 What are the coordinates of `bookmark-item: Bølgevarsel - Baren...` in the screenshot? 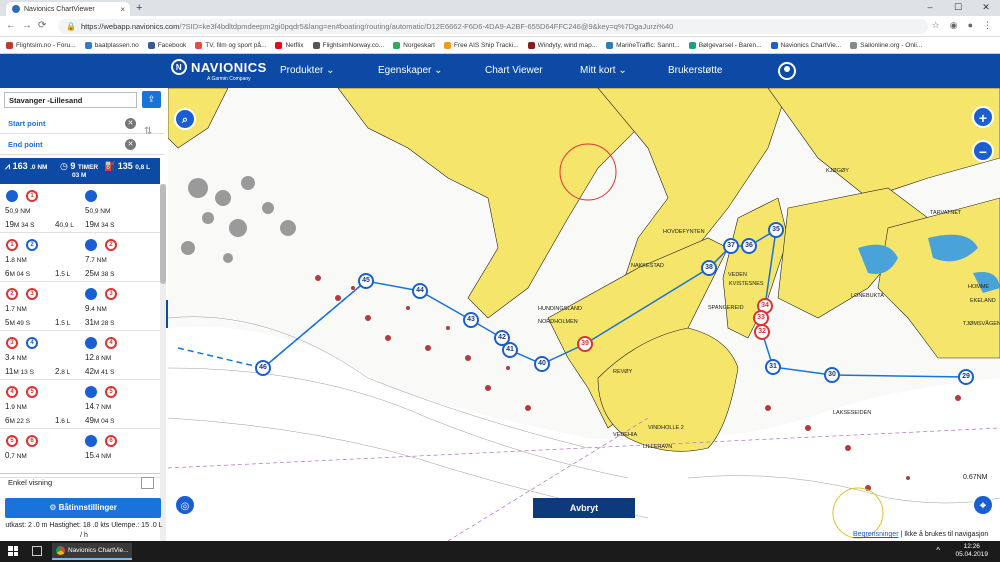 It's located at (725, 45).